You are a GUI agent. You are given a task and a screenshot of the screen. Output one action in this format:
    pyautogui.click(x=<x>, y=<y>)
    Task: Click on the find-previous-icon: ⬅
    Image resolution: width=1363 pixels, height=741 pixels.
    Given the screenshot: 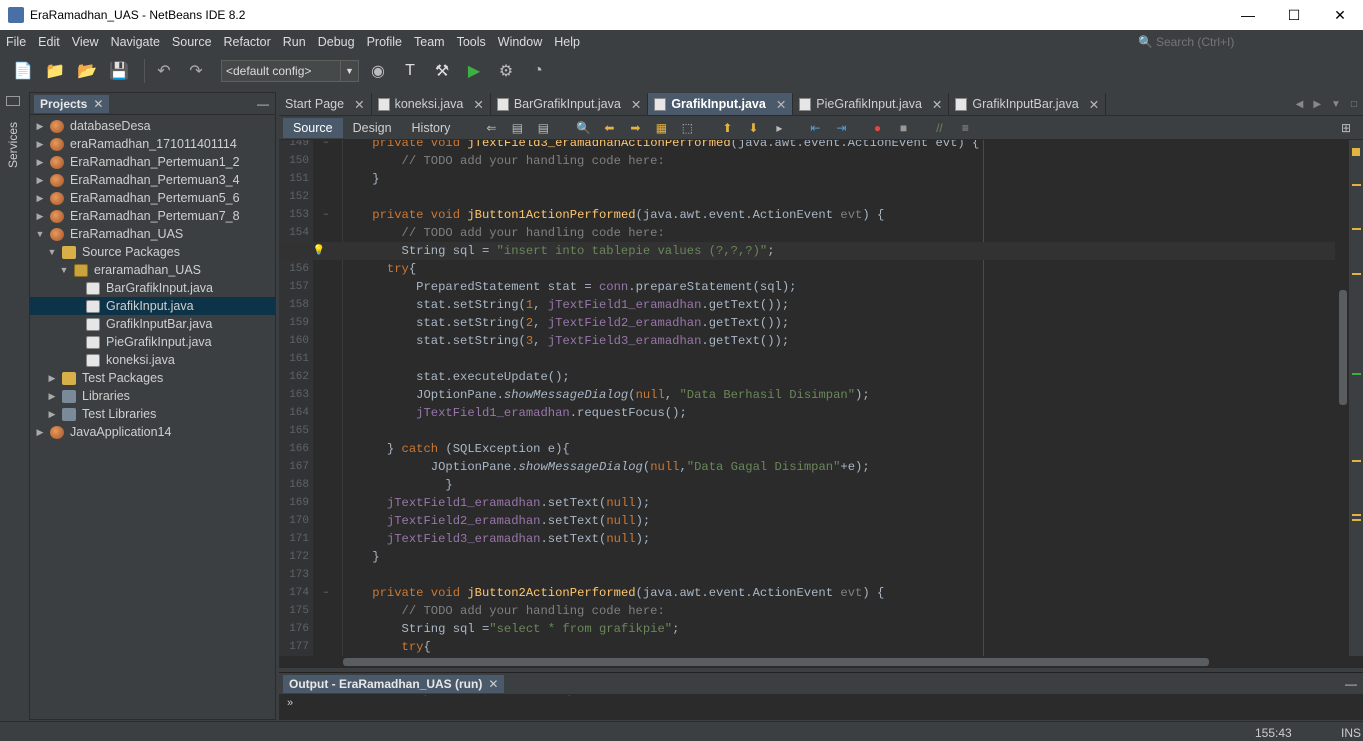 What is the action you would take?
    pyautogui.click(x=609, y=128)
    